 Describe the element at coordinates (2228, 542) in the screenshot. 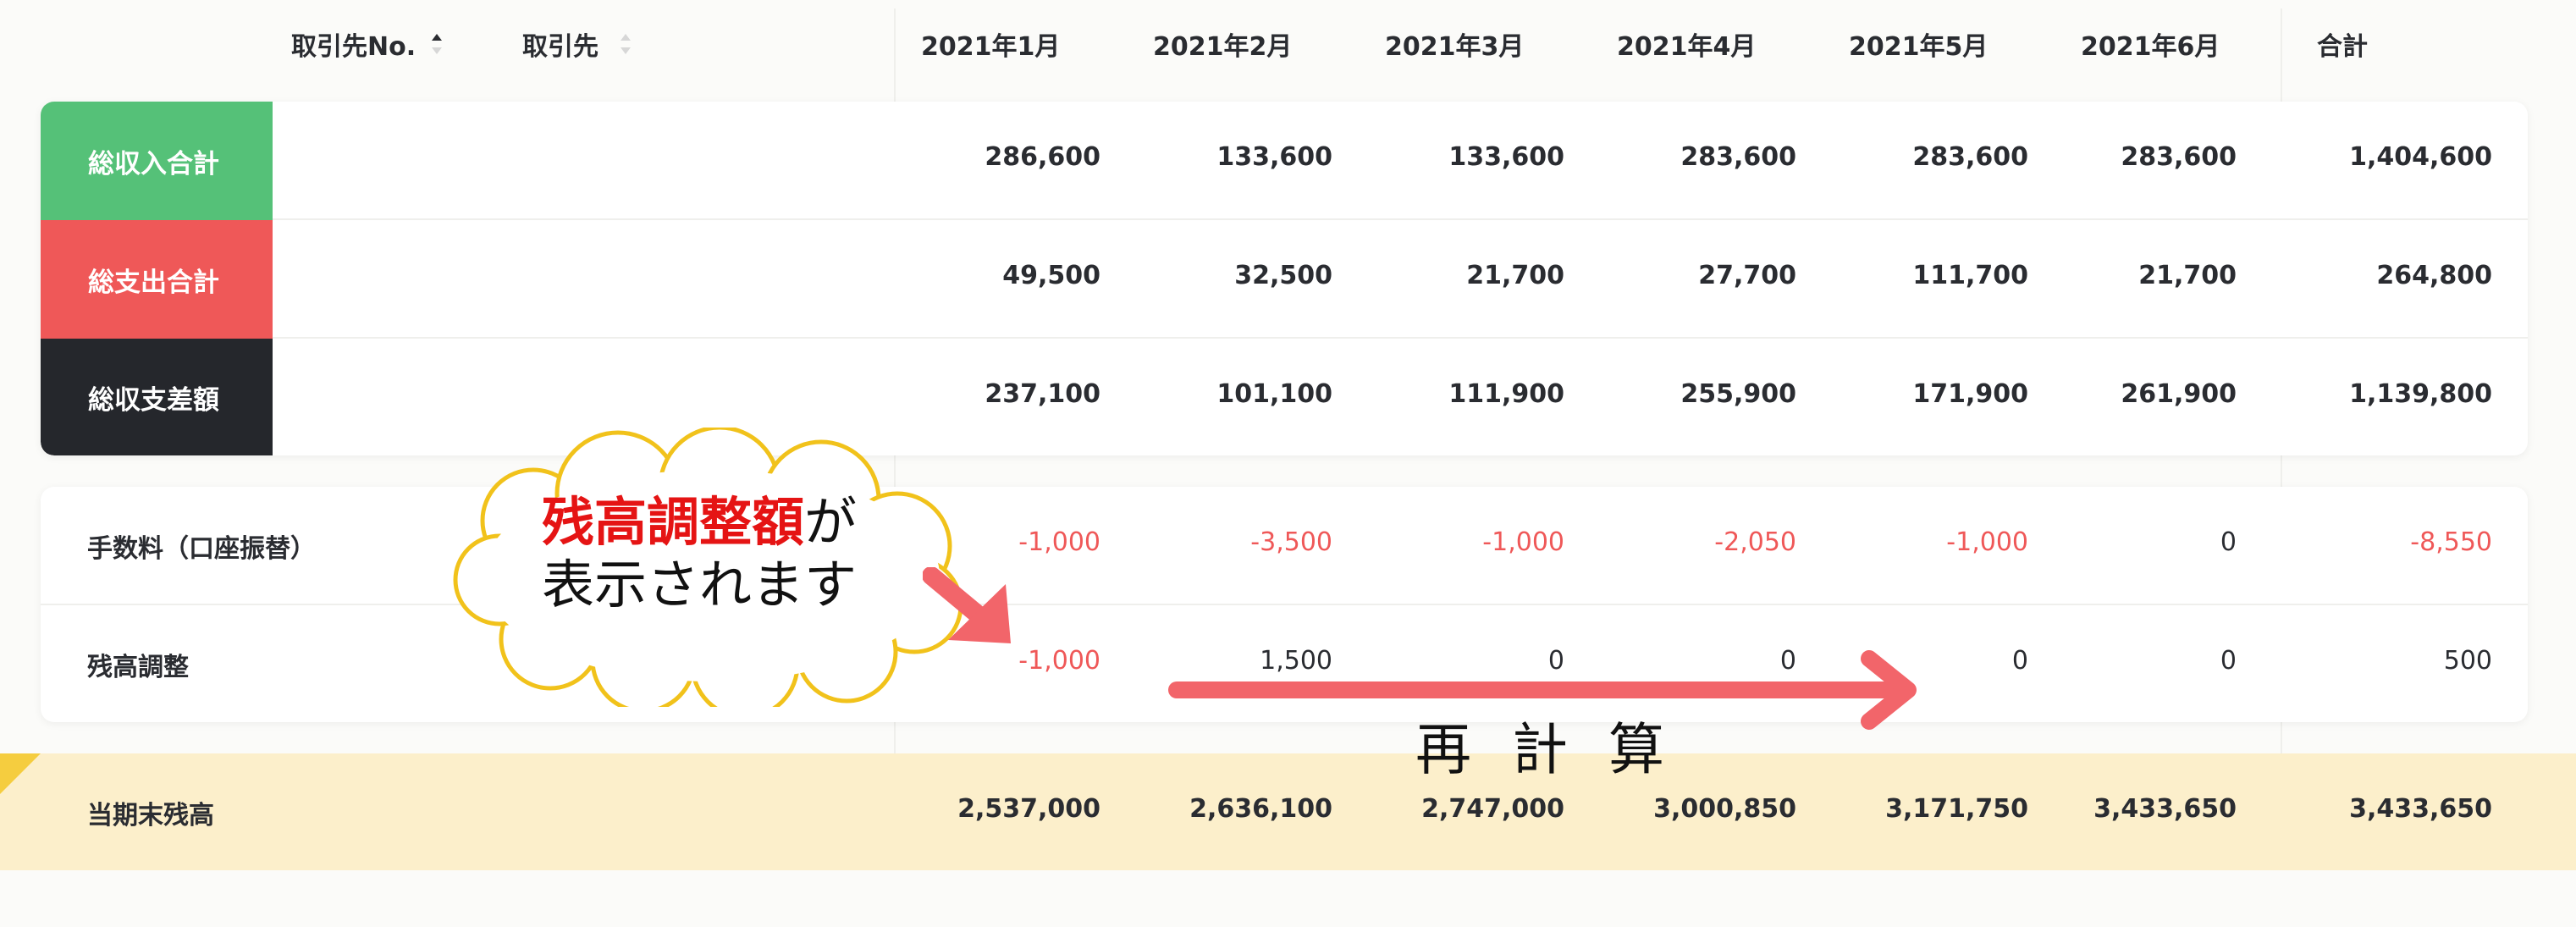

I see `fee-value: 0` at that location.